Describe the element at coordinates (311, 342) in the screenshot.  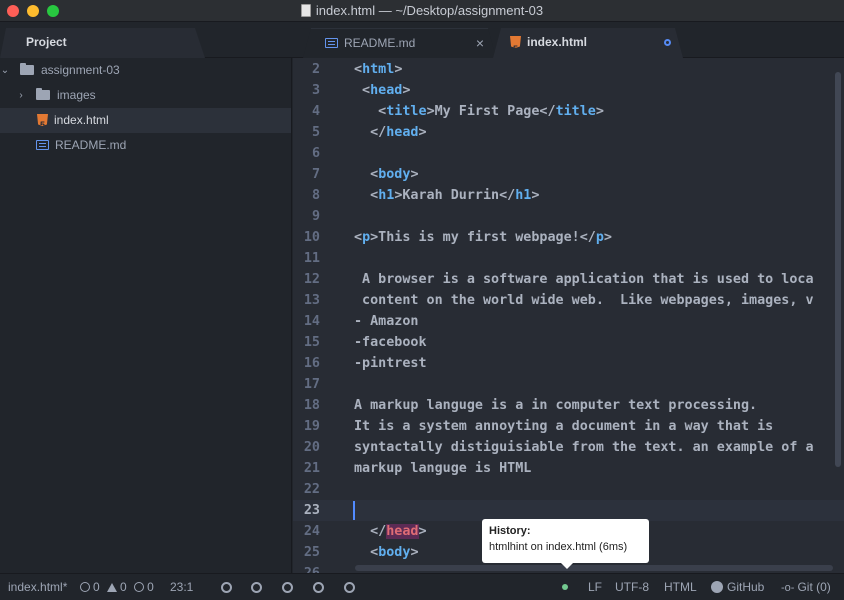
I see `line-number: 15` at that location.